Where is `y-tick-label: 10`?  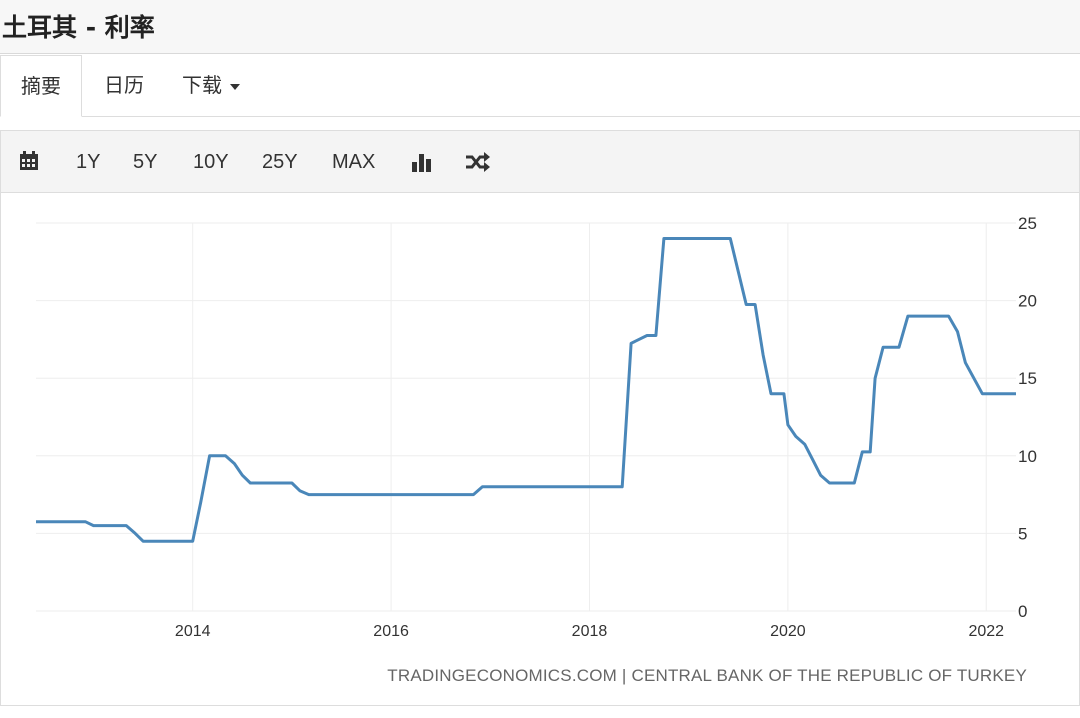
y-tick-label: 10 is located at coordinates (1027, 456).